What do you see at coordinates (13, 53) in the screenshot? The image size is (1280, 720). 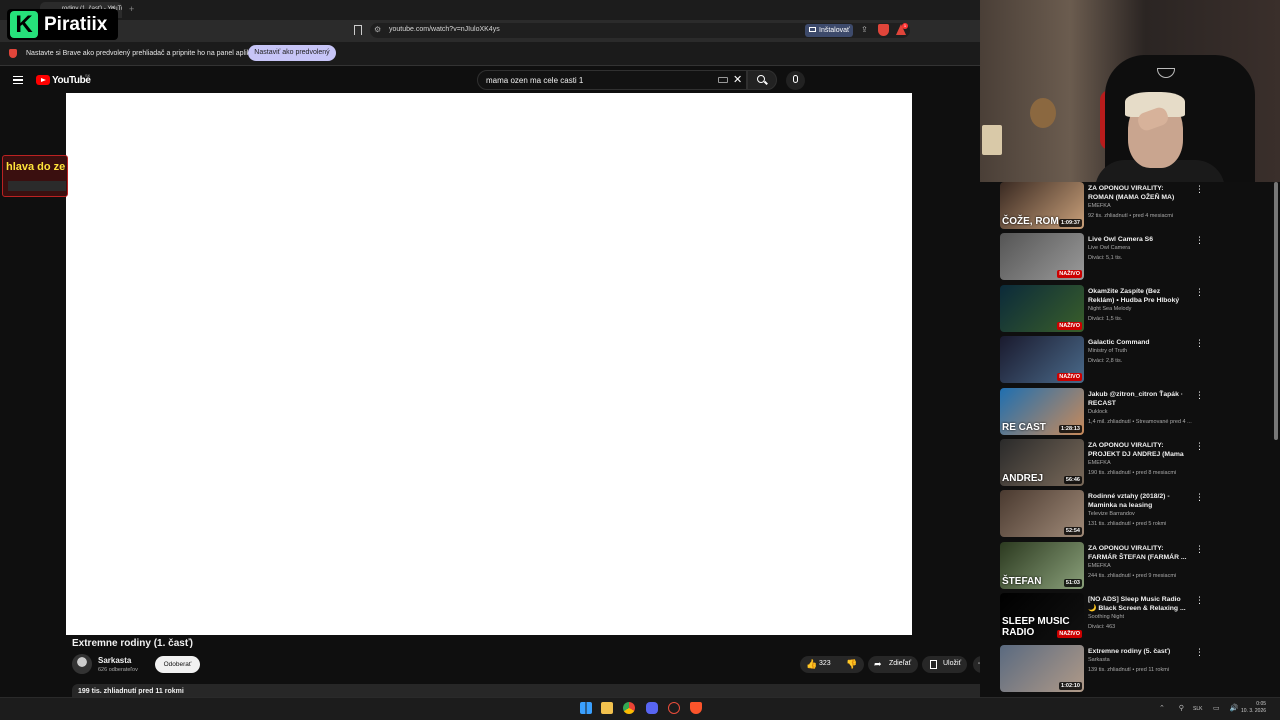 I see `brave-icon` at bounding box center [13, 53].